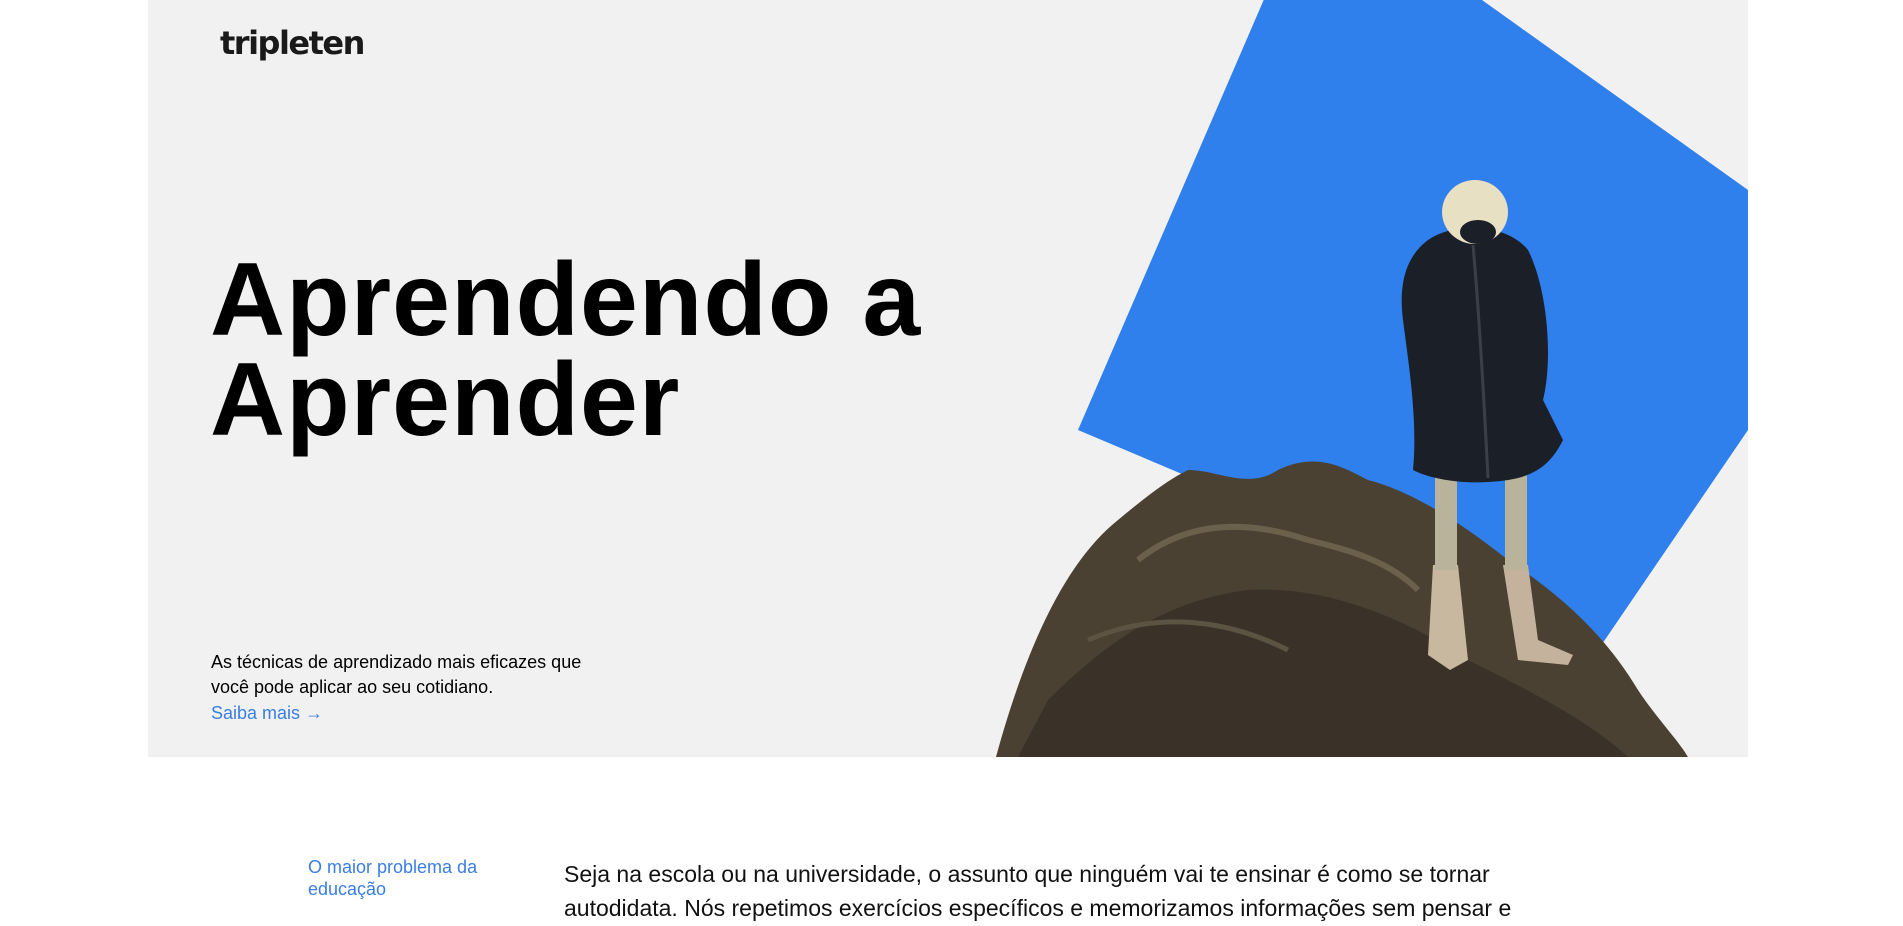  I want to click on hero-title-line1: Aprendendo a, so click(566, 300).